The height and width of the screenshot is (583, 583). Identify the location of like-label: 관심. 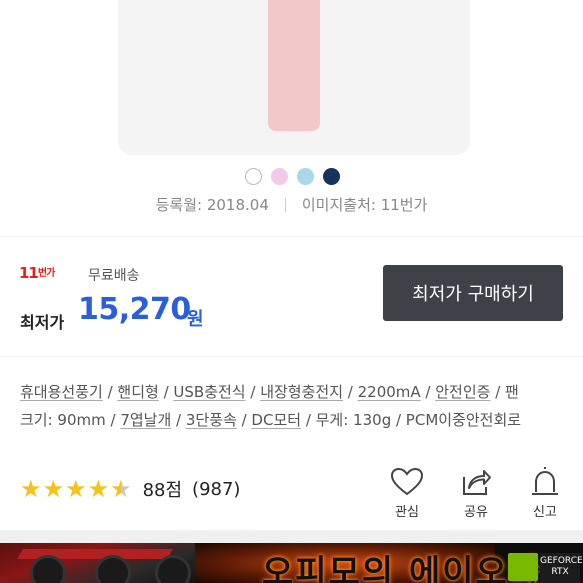
(407, 512).